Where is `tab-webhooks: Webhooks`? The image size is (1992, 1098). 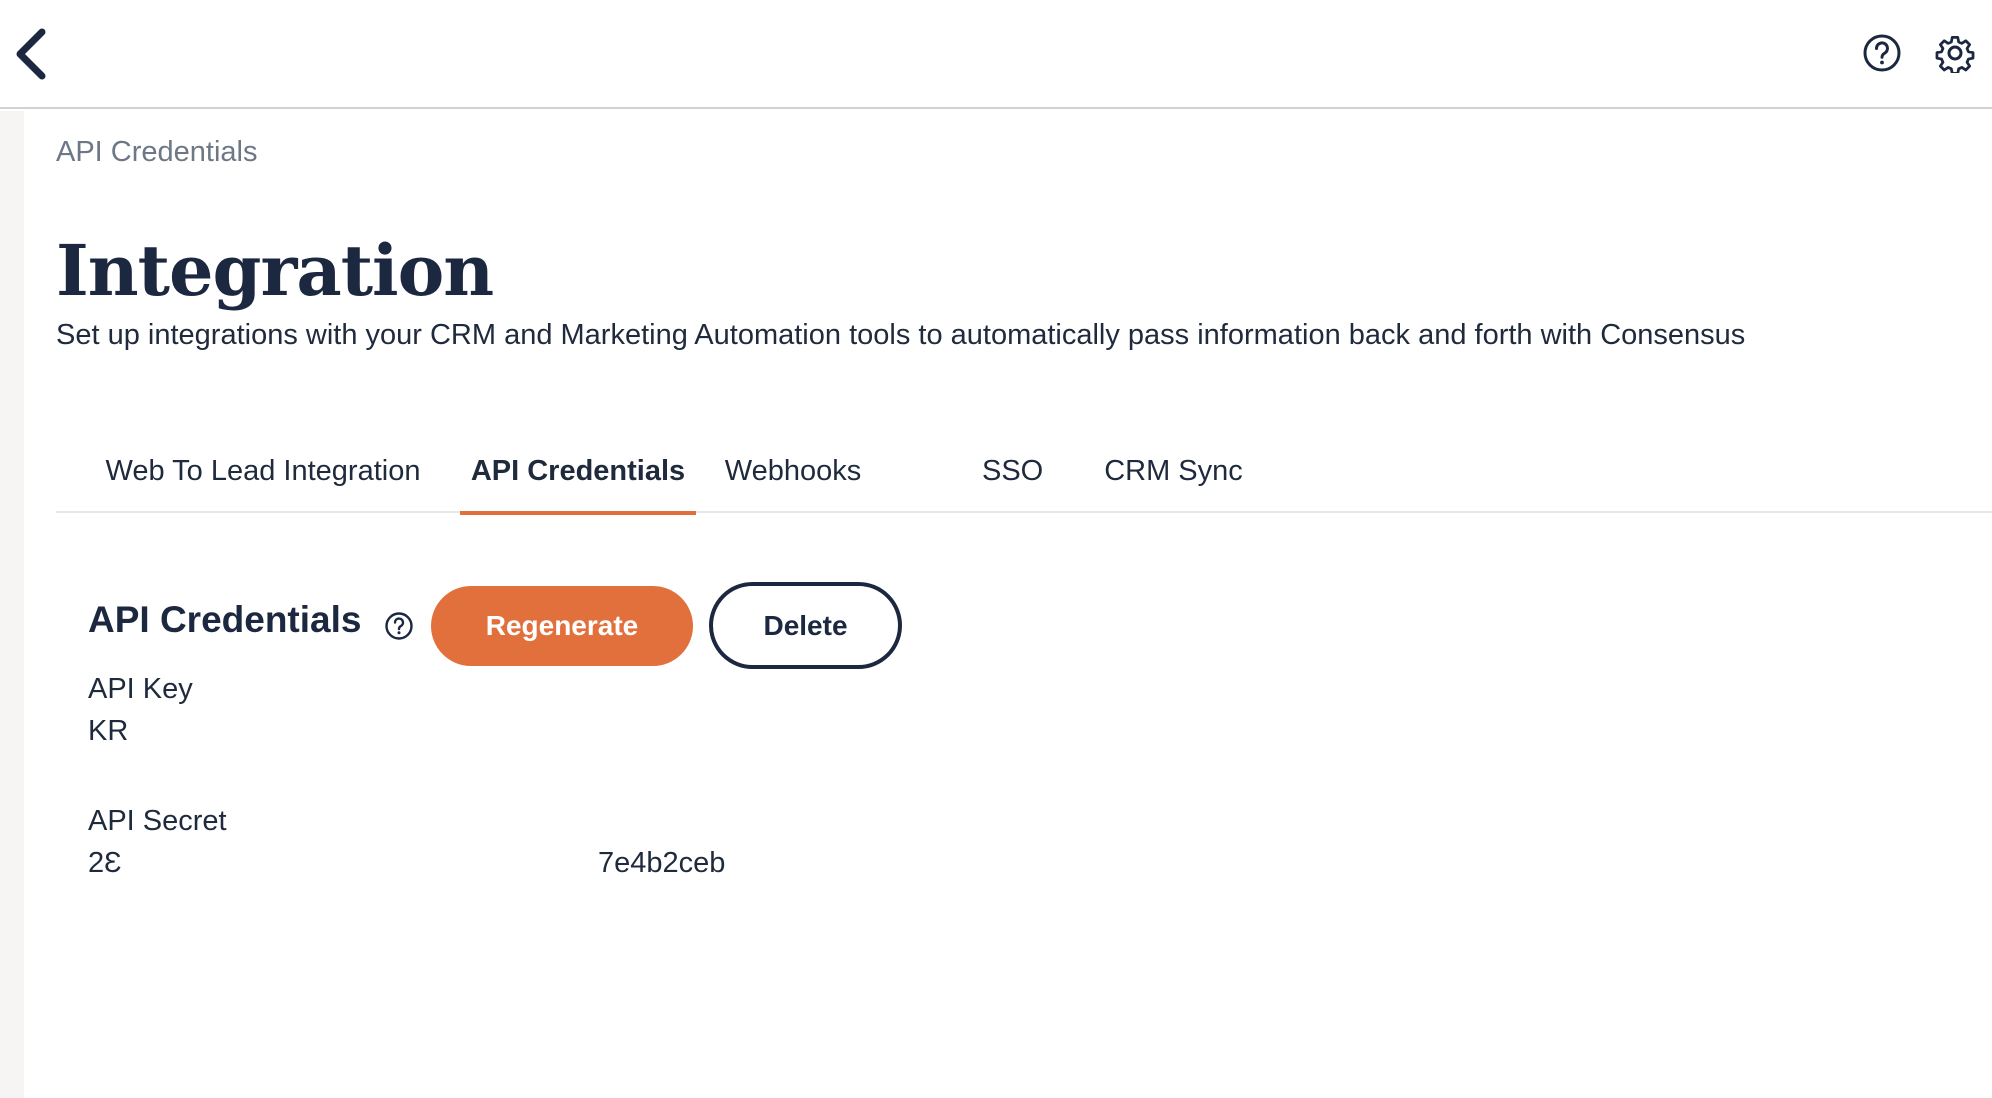 tab-webhooks: Webhooks is located at coordinates (793, 471).